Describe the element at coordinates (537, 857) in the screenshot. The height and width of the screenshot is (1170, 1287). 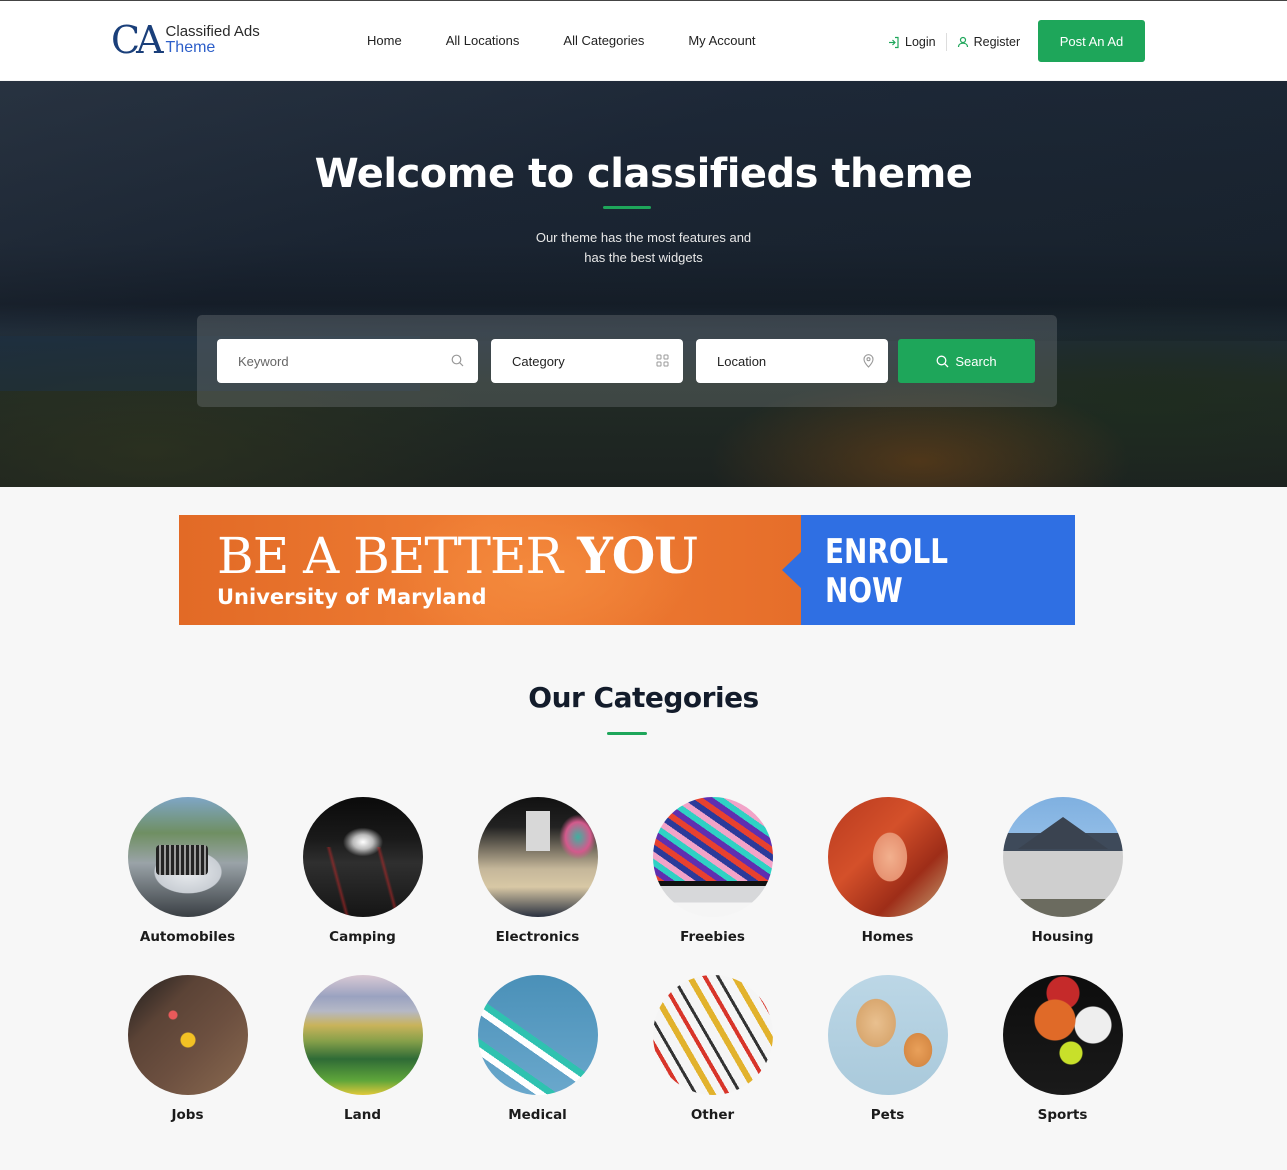
I see `category-image-electronics` at that location.